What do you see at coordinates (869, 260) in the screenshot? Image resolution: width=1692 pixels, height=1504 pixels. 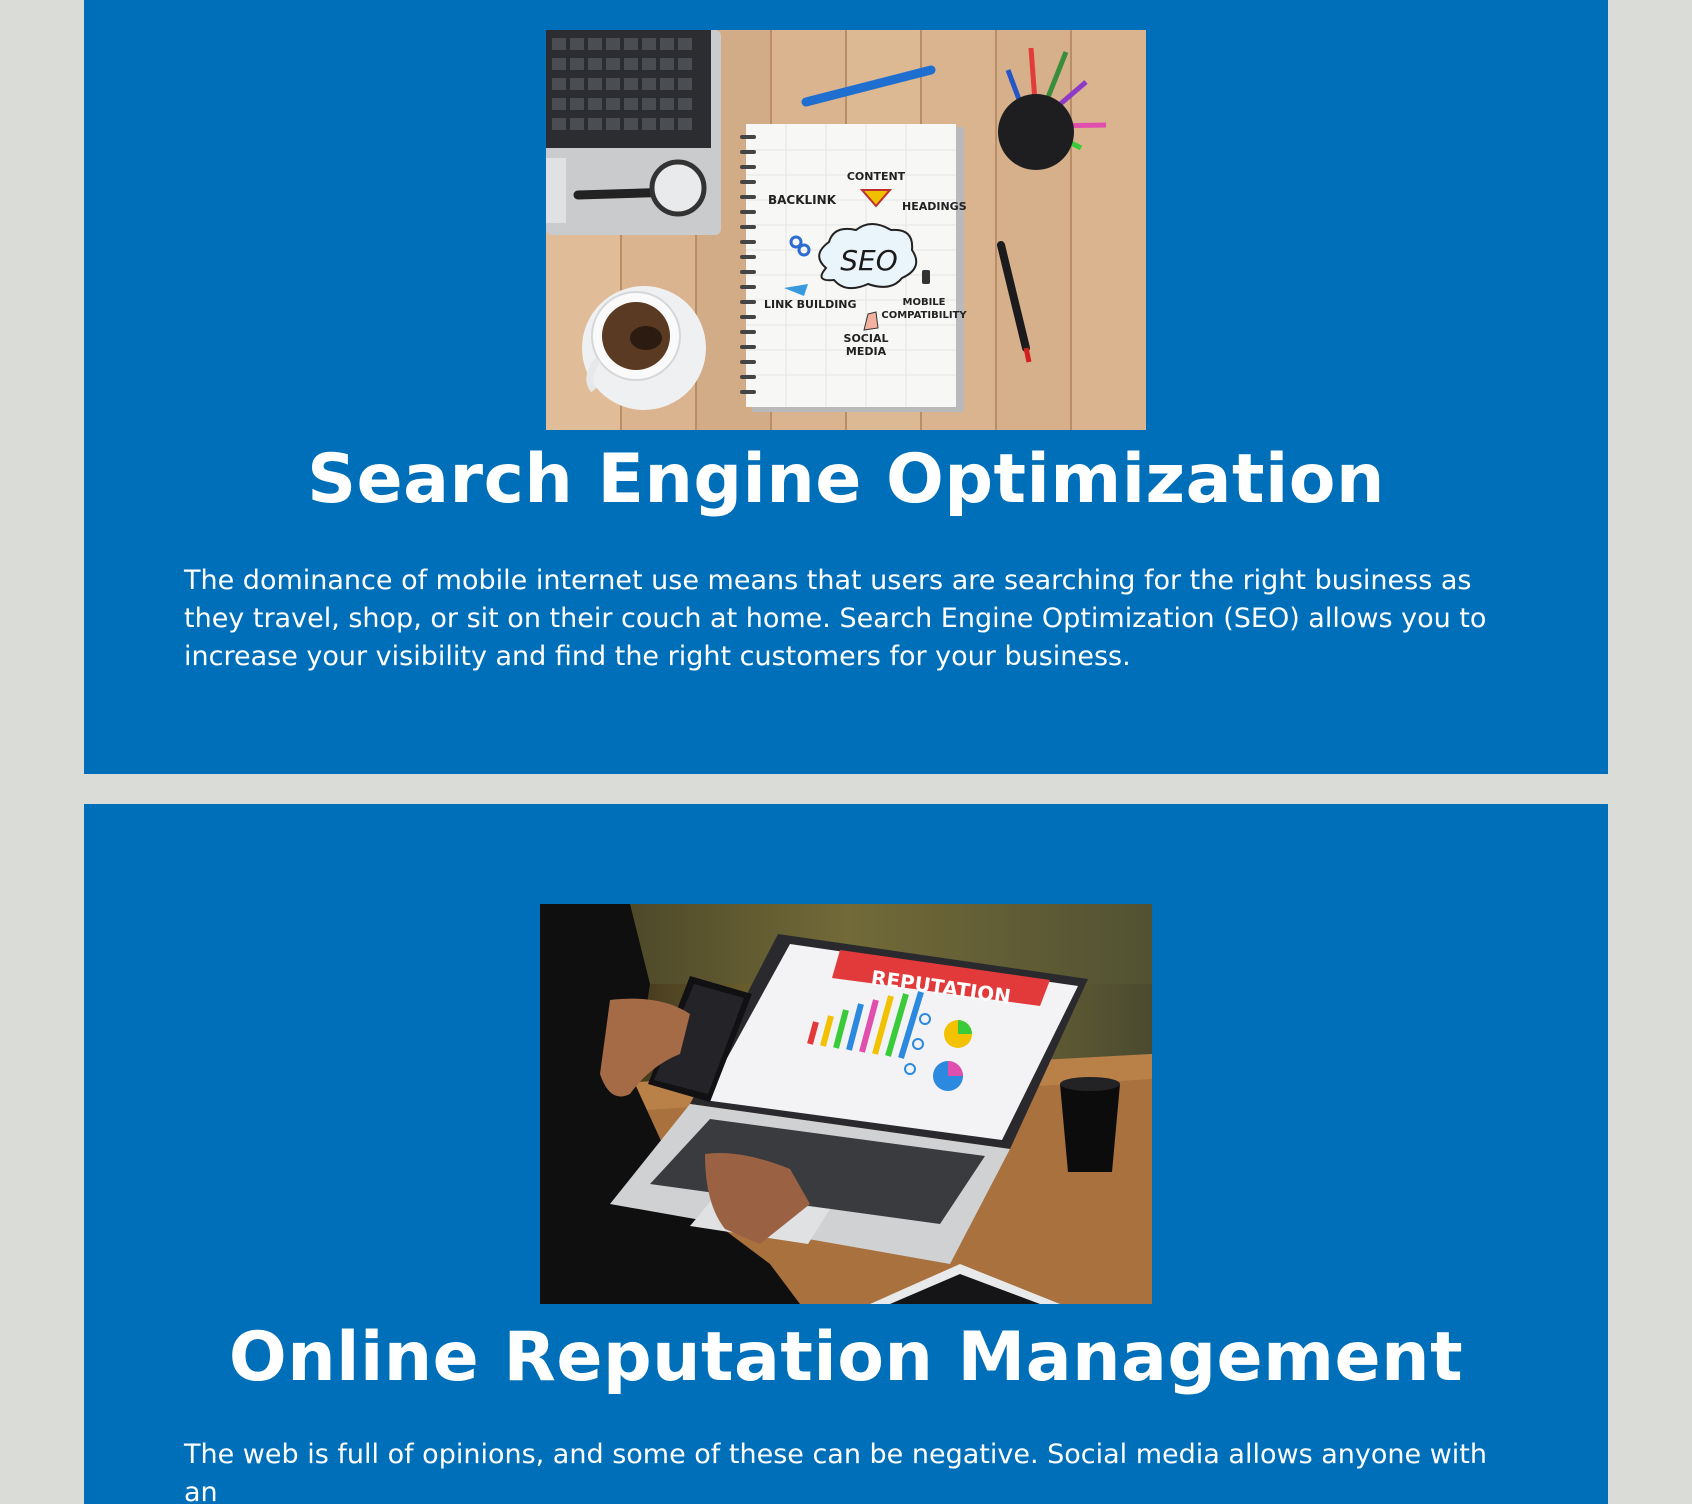 I see `notebook-label-seo: SEO` at bounding box center [869, 260].